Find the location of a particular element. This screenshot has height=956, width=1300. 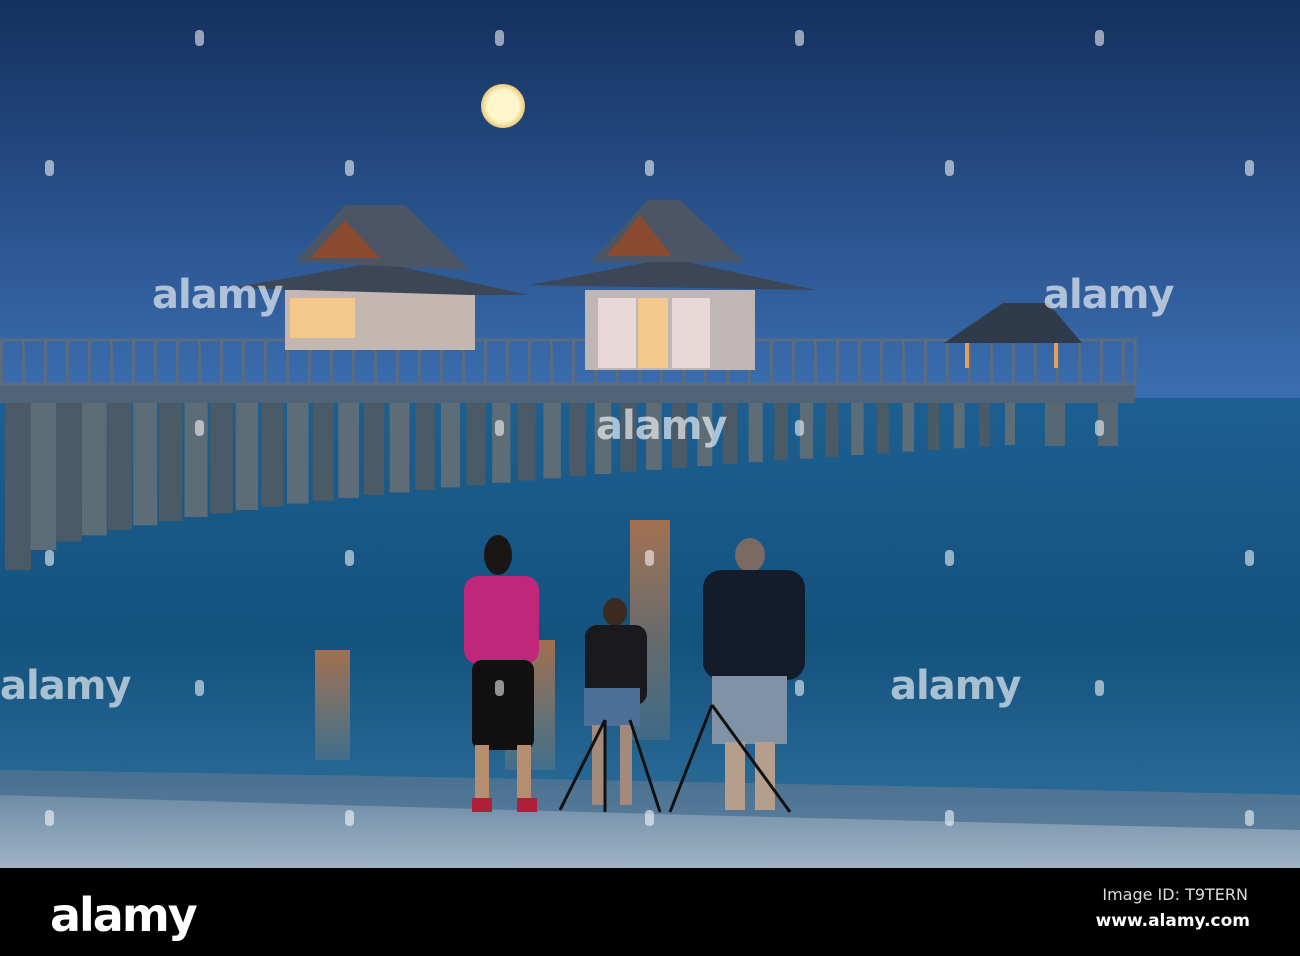

site-url: www.alamy.com is located at coordinates (1173, 921).